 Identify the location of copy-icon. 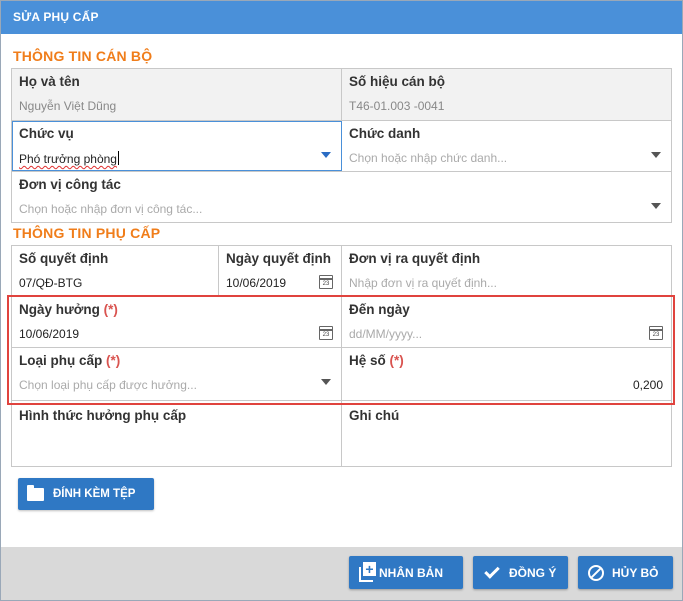
(367, 572).